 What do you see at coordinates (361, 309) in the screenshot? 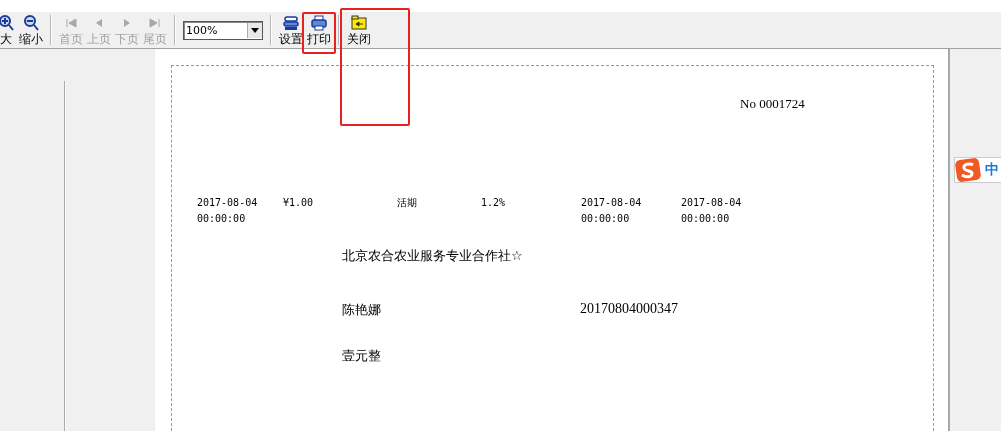
I see `customer-name: 陈艳娜` at bounding box center [361, 309].